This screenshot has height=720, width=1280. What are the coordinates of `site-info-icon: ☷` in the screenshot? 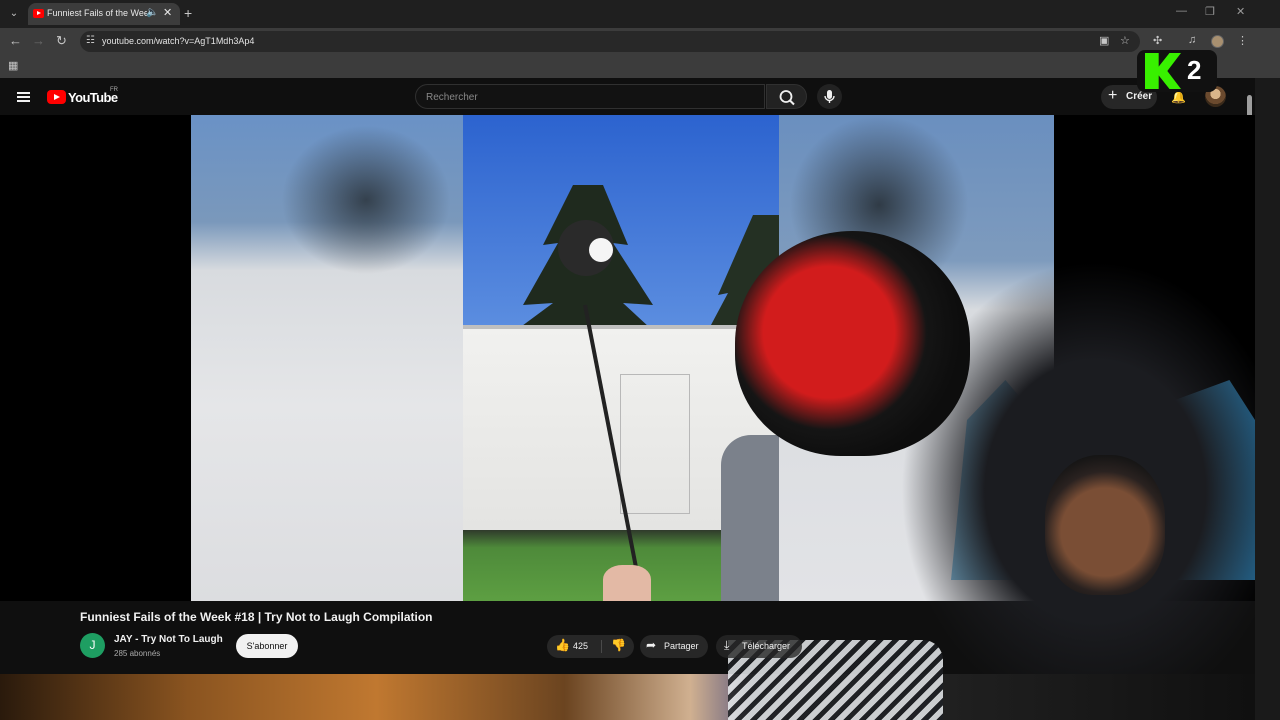 It's located at (90, 40).